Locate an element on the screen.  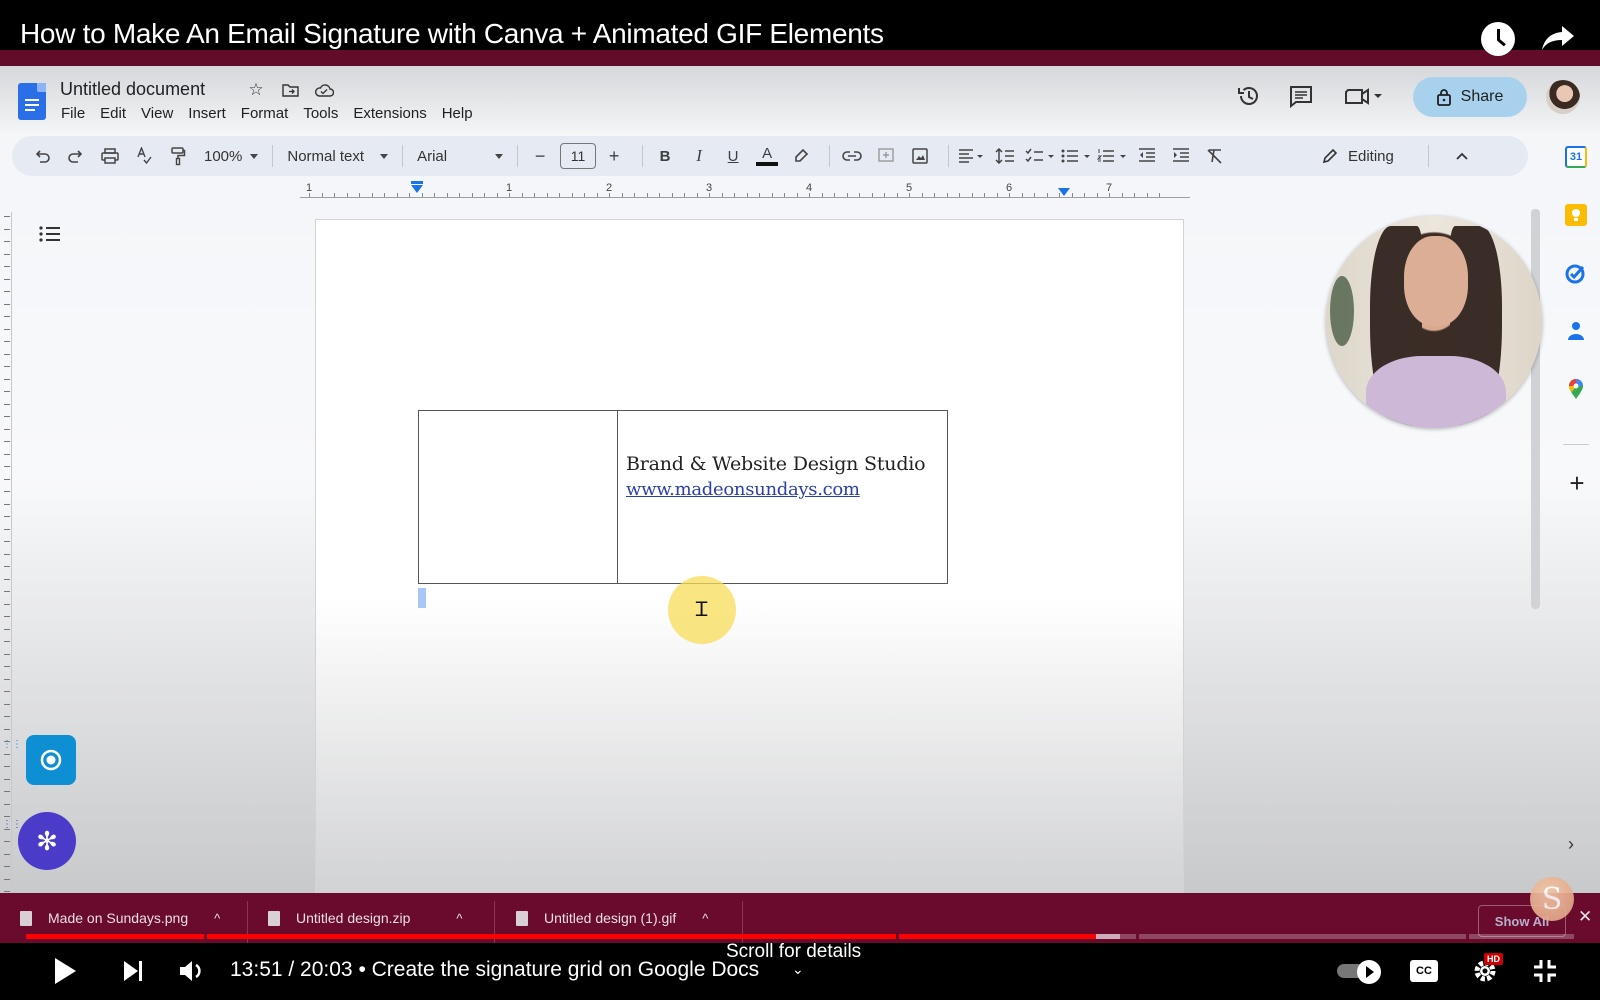
document-outline-icon is located at coordinates (50, 234).